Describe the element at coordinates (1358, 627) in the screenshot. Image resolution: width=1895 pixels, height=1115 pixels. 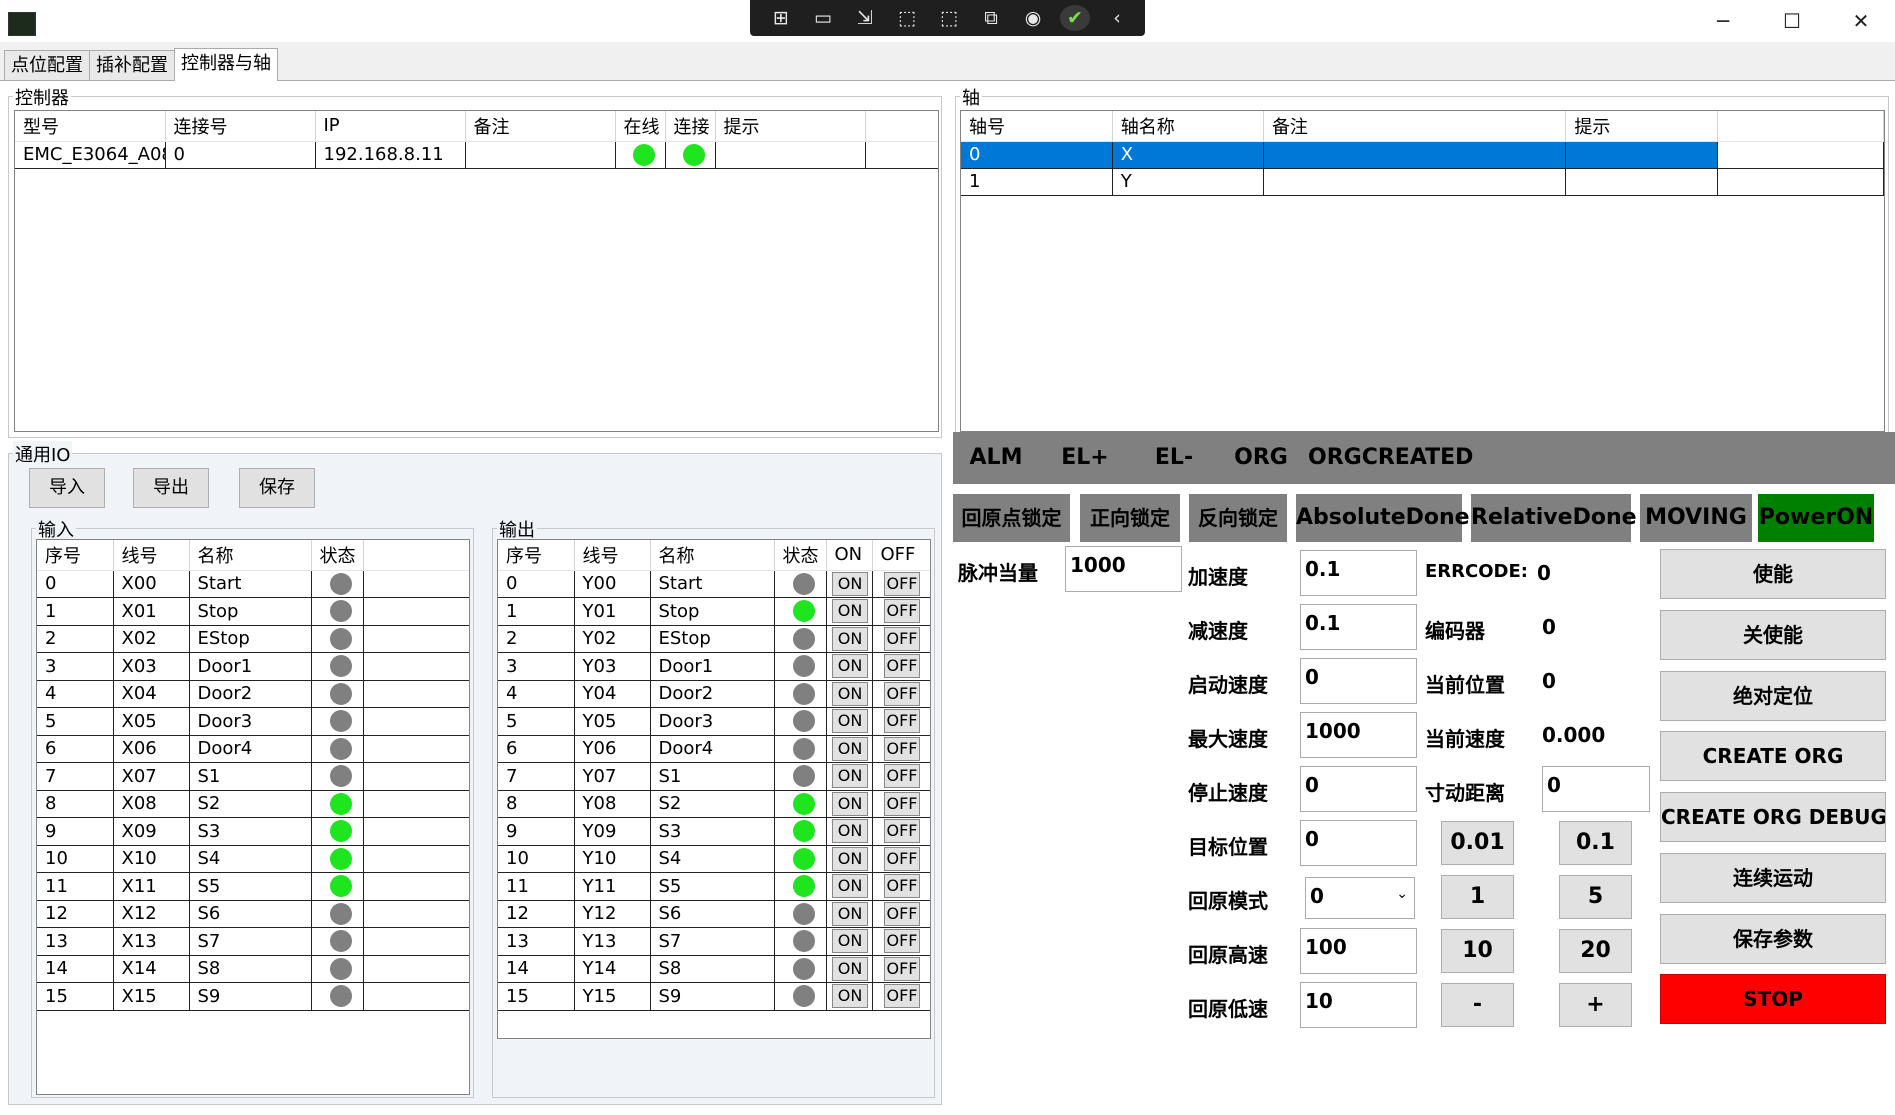
I see `decel-input: 0.1` at that location.